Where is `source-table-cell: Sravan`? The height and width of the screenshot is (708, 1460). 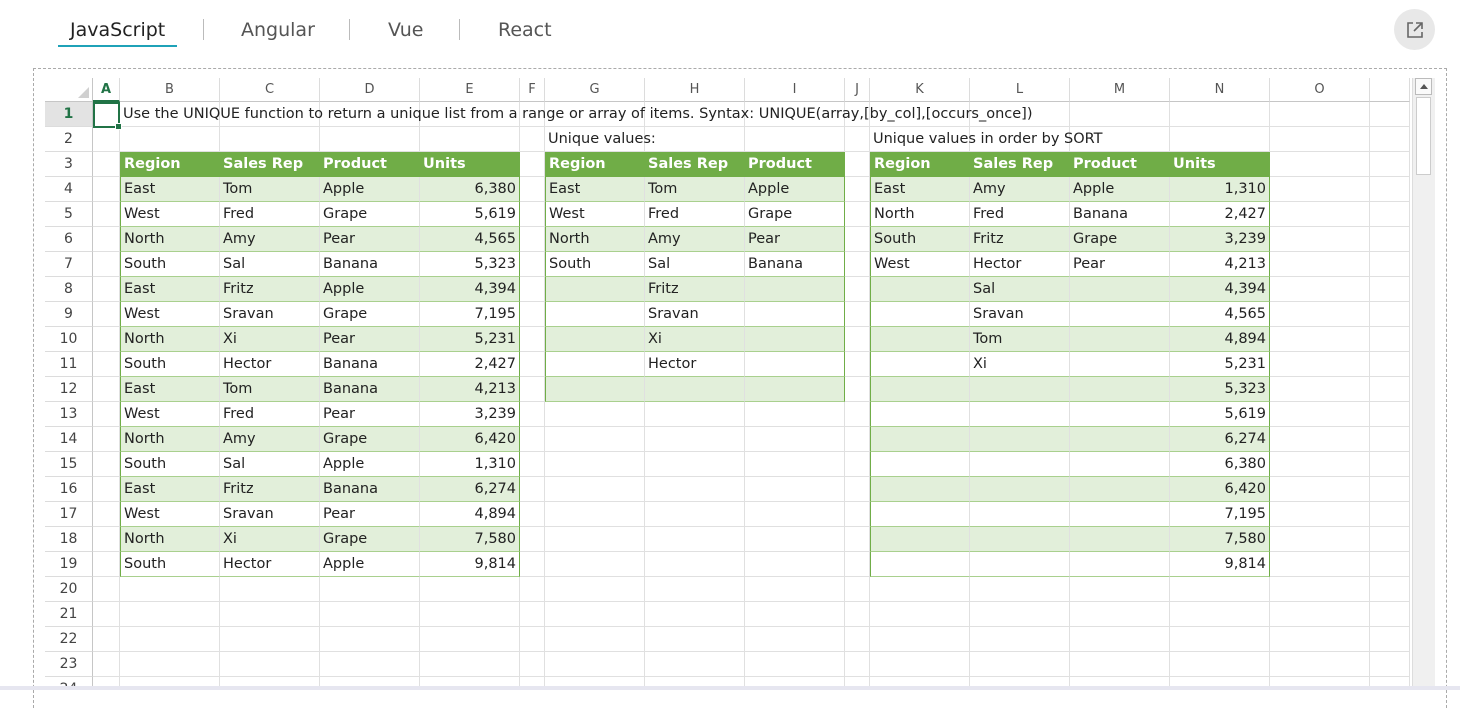 source-table-cell: Sravan is located at coordinates (270, 314).